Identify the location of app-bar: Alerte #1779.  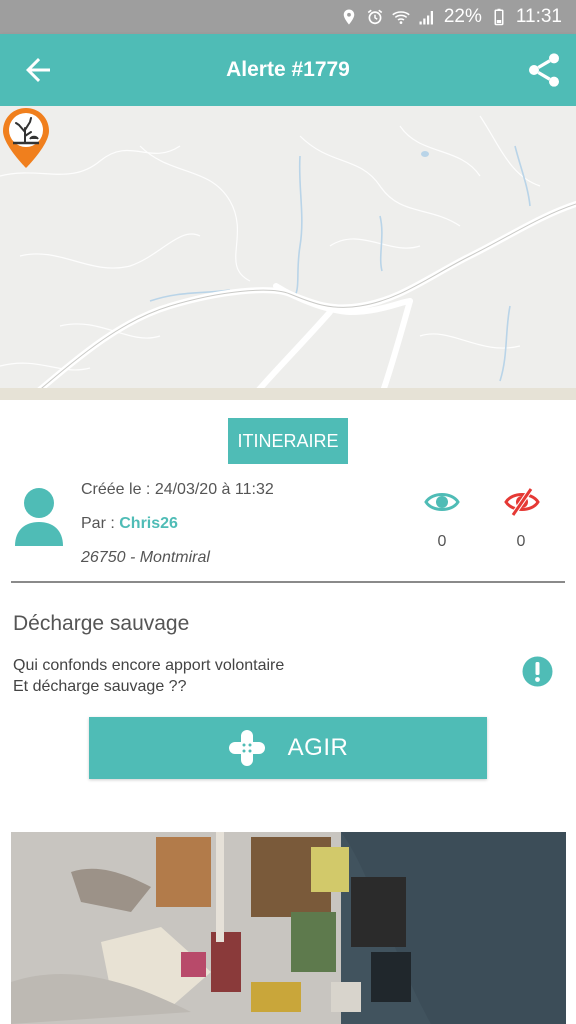
(288, 70).